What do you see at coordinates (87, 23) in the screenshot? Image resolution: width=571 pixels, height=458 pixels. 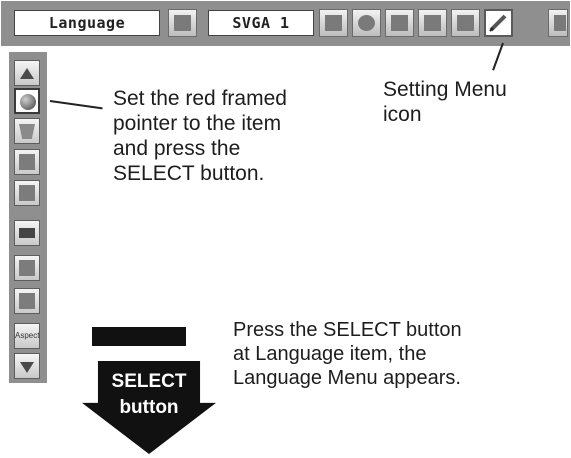 I see `menu-title-language: Language` at bounding box center [87, 23].